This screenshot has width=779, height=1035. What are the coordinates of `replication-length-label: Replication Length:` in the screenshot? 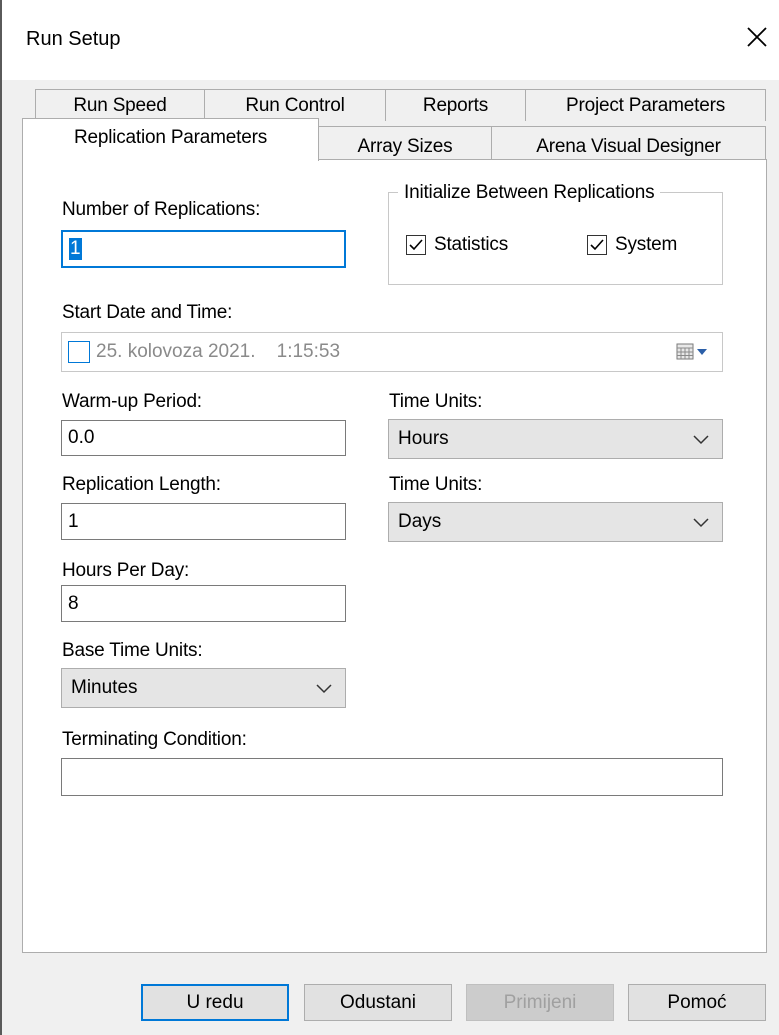 It's located at (141, 484).